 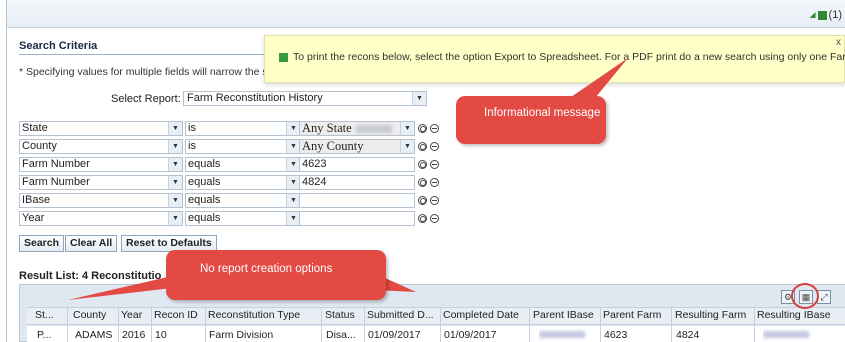 I want to click on informational-callout-text: Informational message, so click(x=542, y=113).